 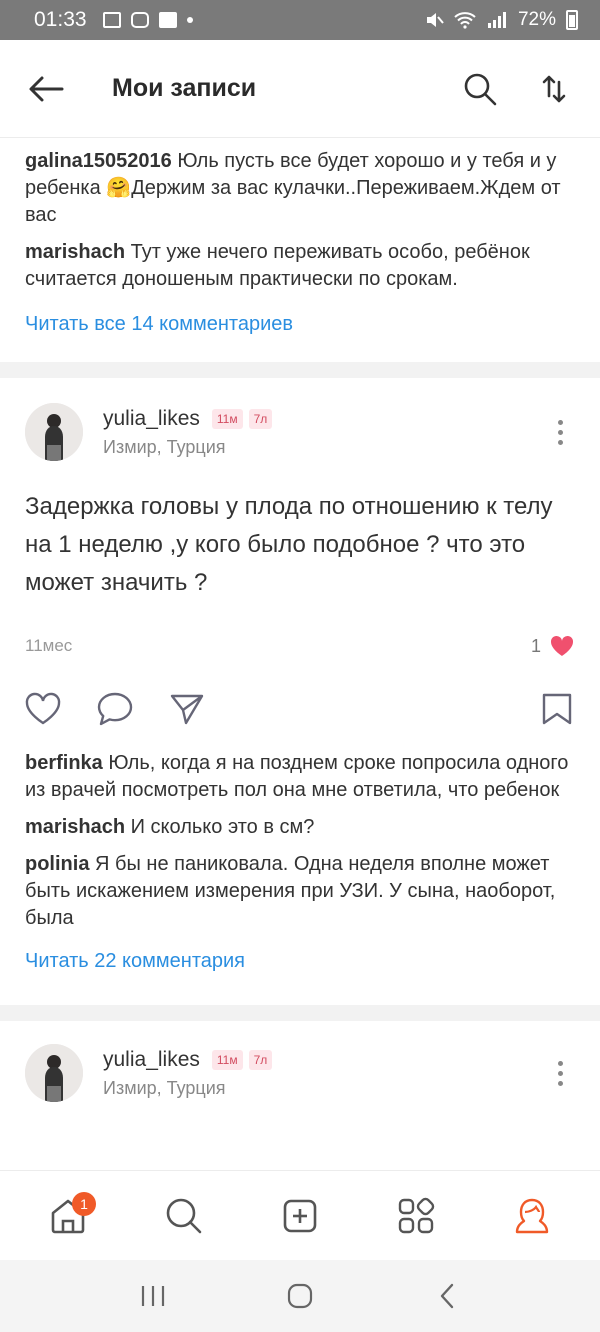 I want to click on dot-icon, so click(x=189, y=20).